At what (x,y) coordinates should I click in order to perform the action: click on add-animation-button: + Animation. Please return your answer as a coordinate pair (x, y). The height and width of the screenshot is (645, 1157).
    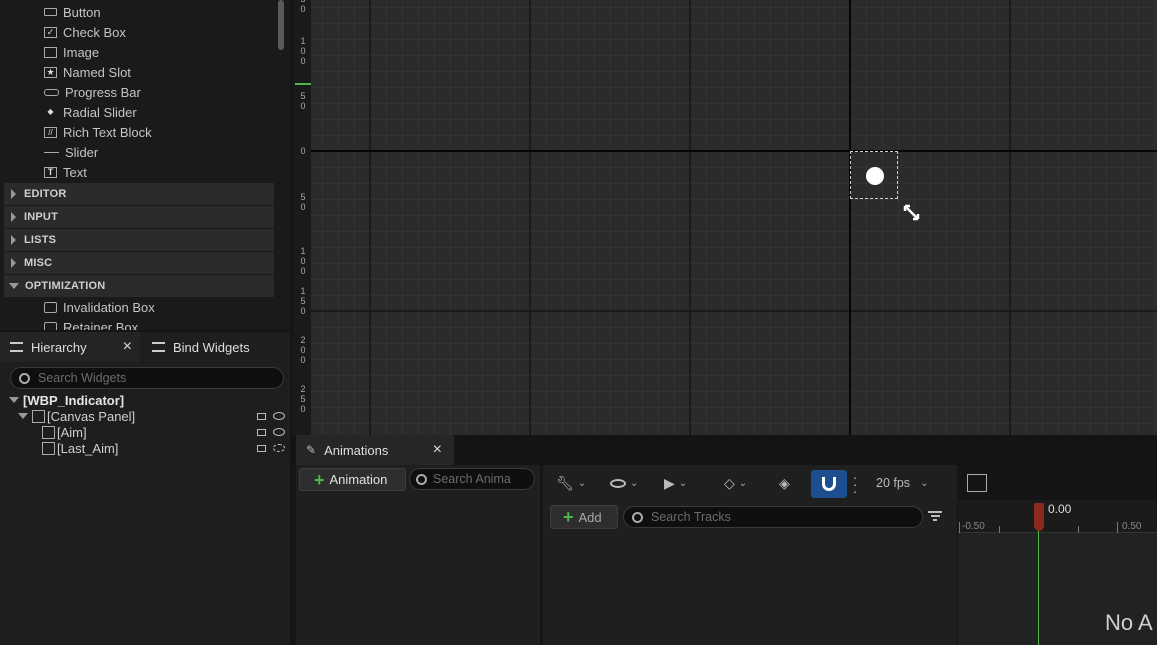
    Looking at the image, I should click on (352, 479).